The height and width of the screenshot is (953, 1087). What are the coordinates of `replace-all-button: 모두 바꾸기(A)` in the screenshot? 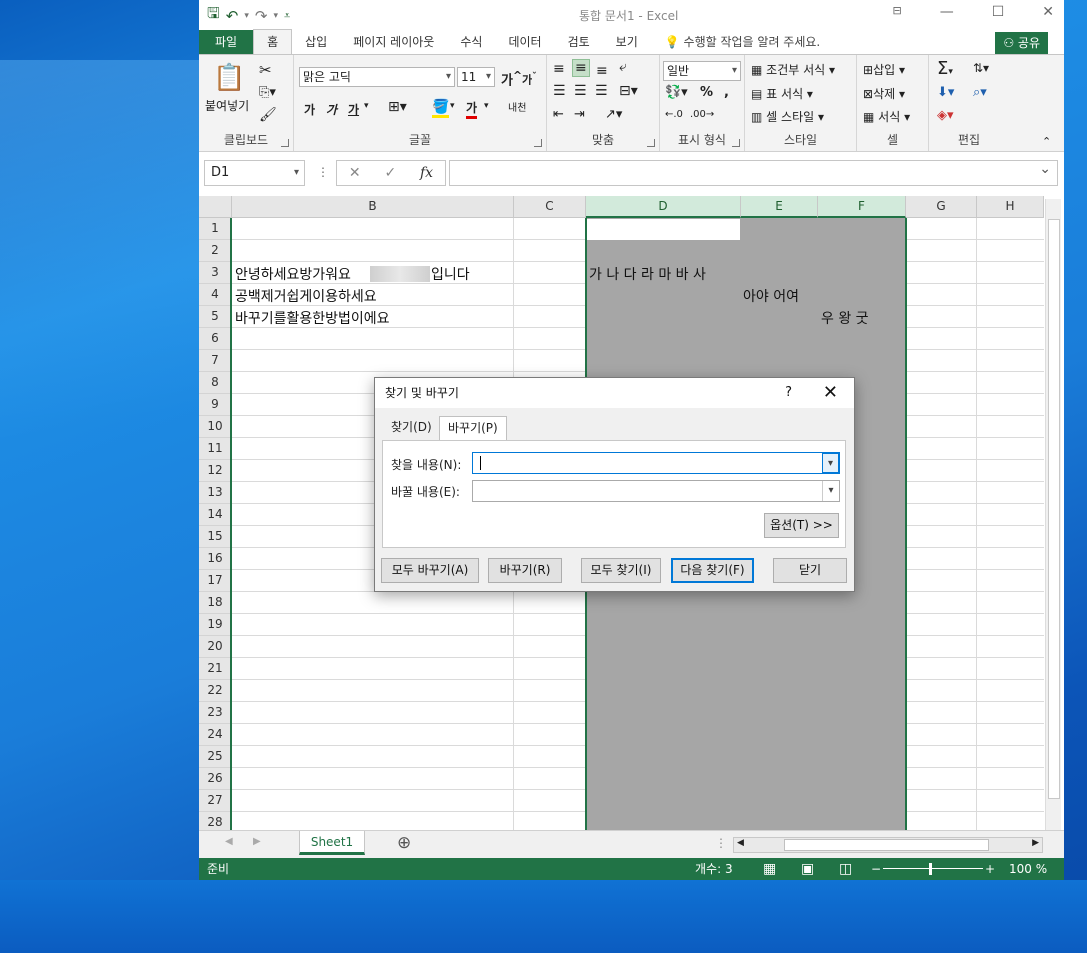 It's located at (430, 570).